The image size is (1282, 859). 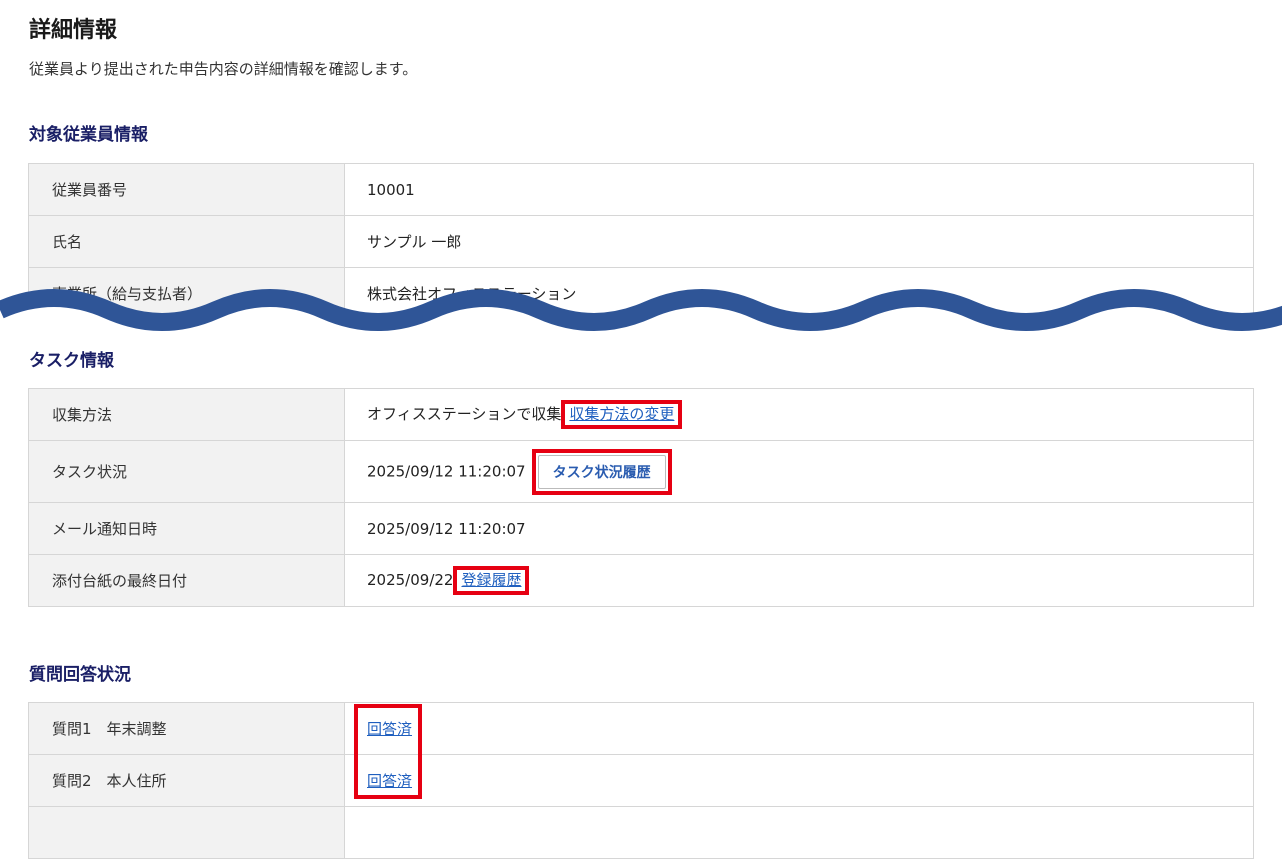 What do you see at coordinates (80, 675) in the screenshot?
I see `qa-section-title: 質問回答状況` at bounding box center [80, 675].